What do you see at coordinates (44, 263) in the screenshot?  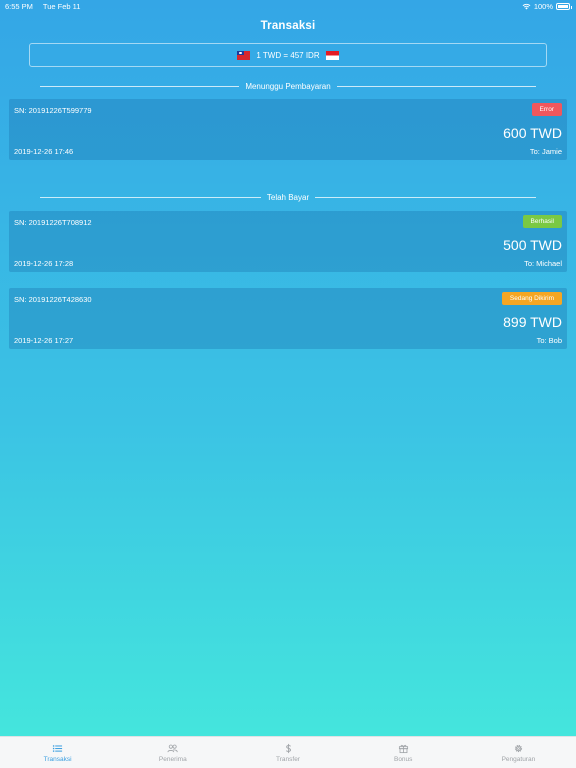 I see `transaction-date: 2019-12-26 17:28` at bounding box center [44, 263].